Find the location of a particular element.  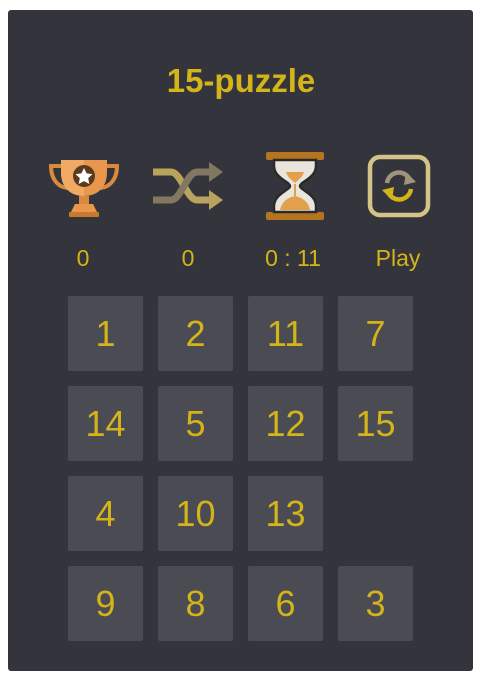

tile: 12 is located at coordinates (285, 423).